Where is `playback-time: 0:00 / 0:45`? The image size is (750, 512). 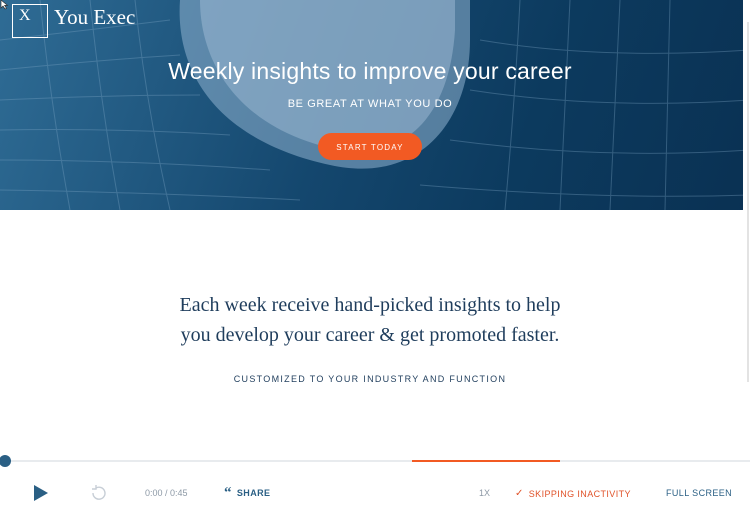 playback-time: 0:00 / 0:45 is located at coordinates (166, 493).